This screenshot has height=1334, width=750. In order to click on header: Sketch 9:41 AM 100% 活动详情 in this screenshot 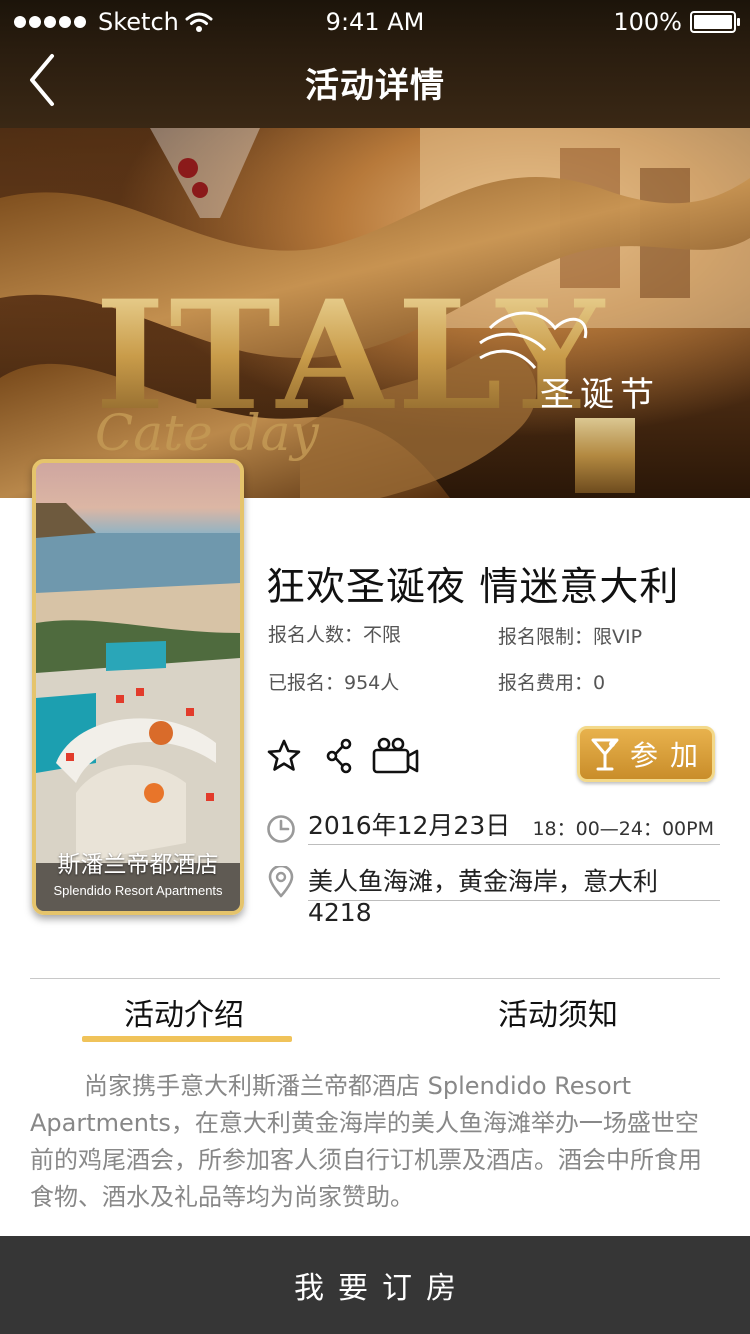, I will do `click(375, 64)`.